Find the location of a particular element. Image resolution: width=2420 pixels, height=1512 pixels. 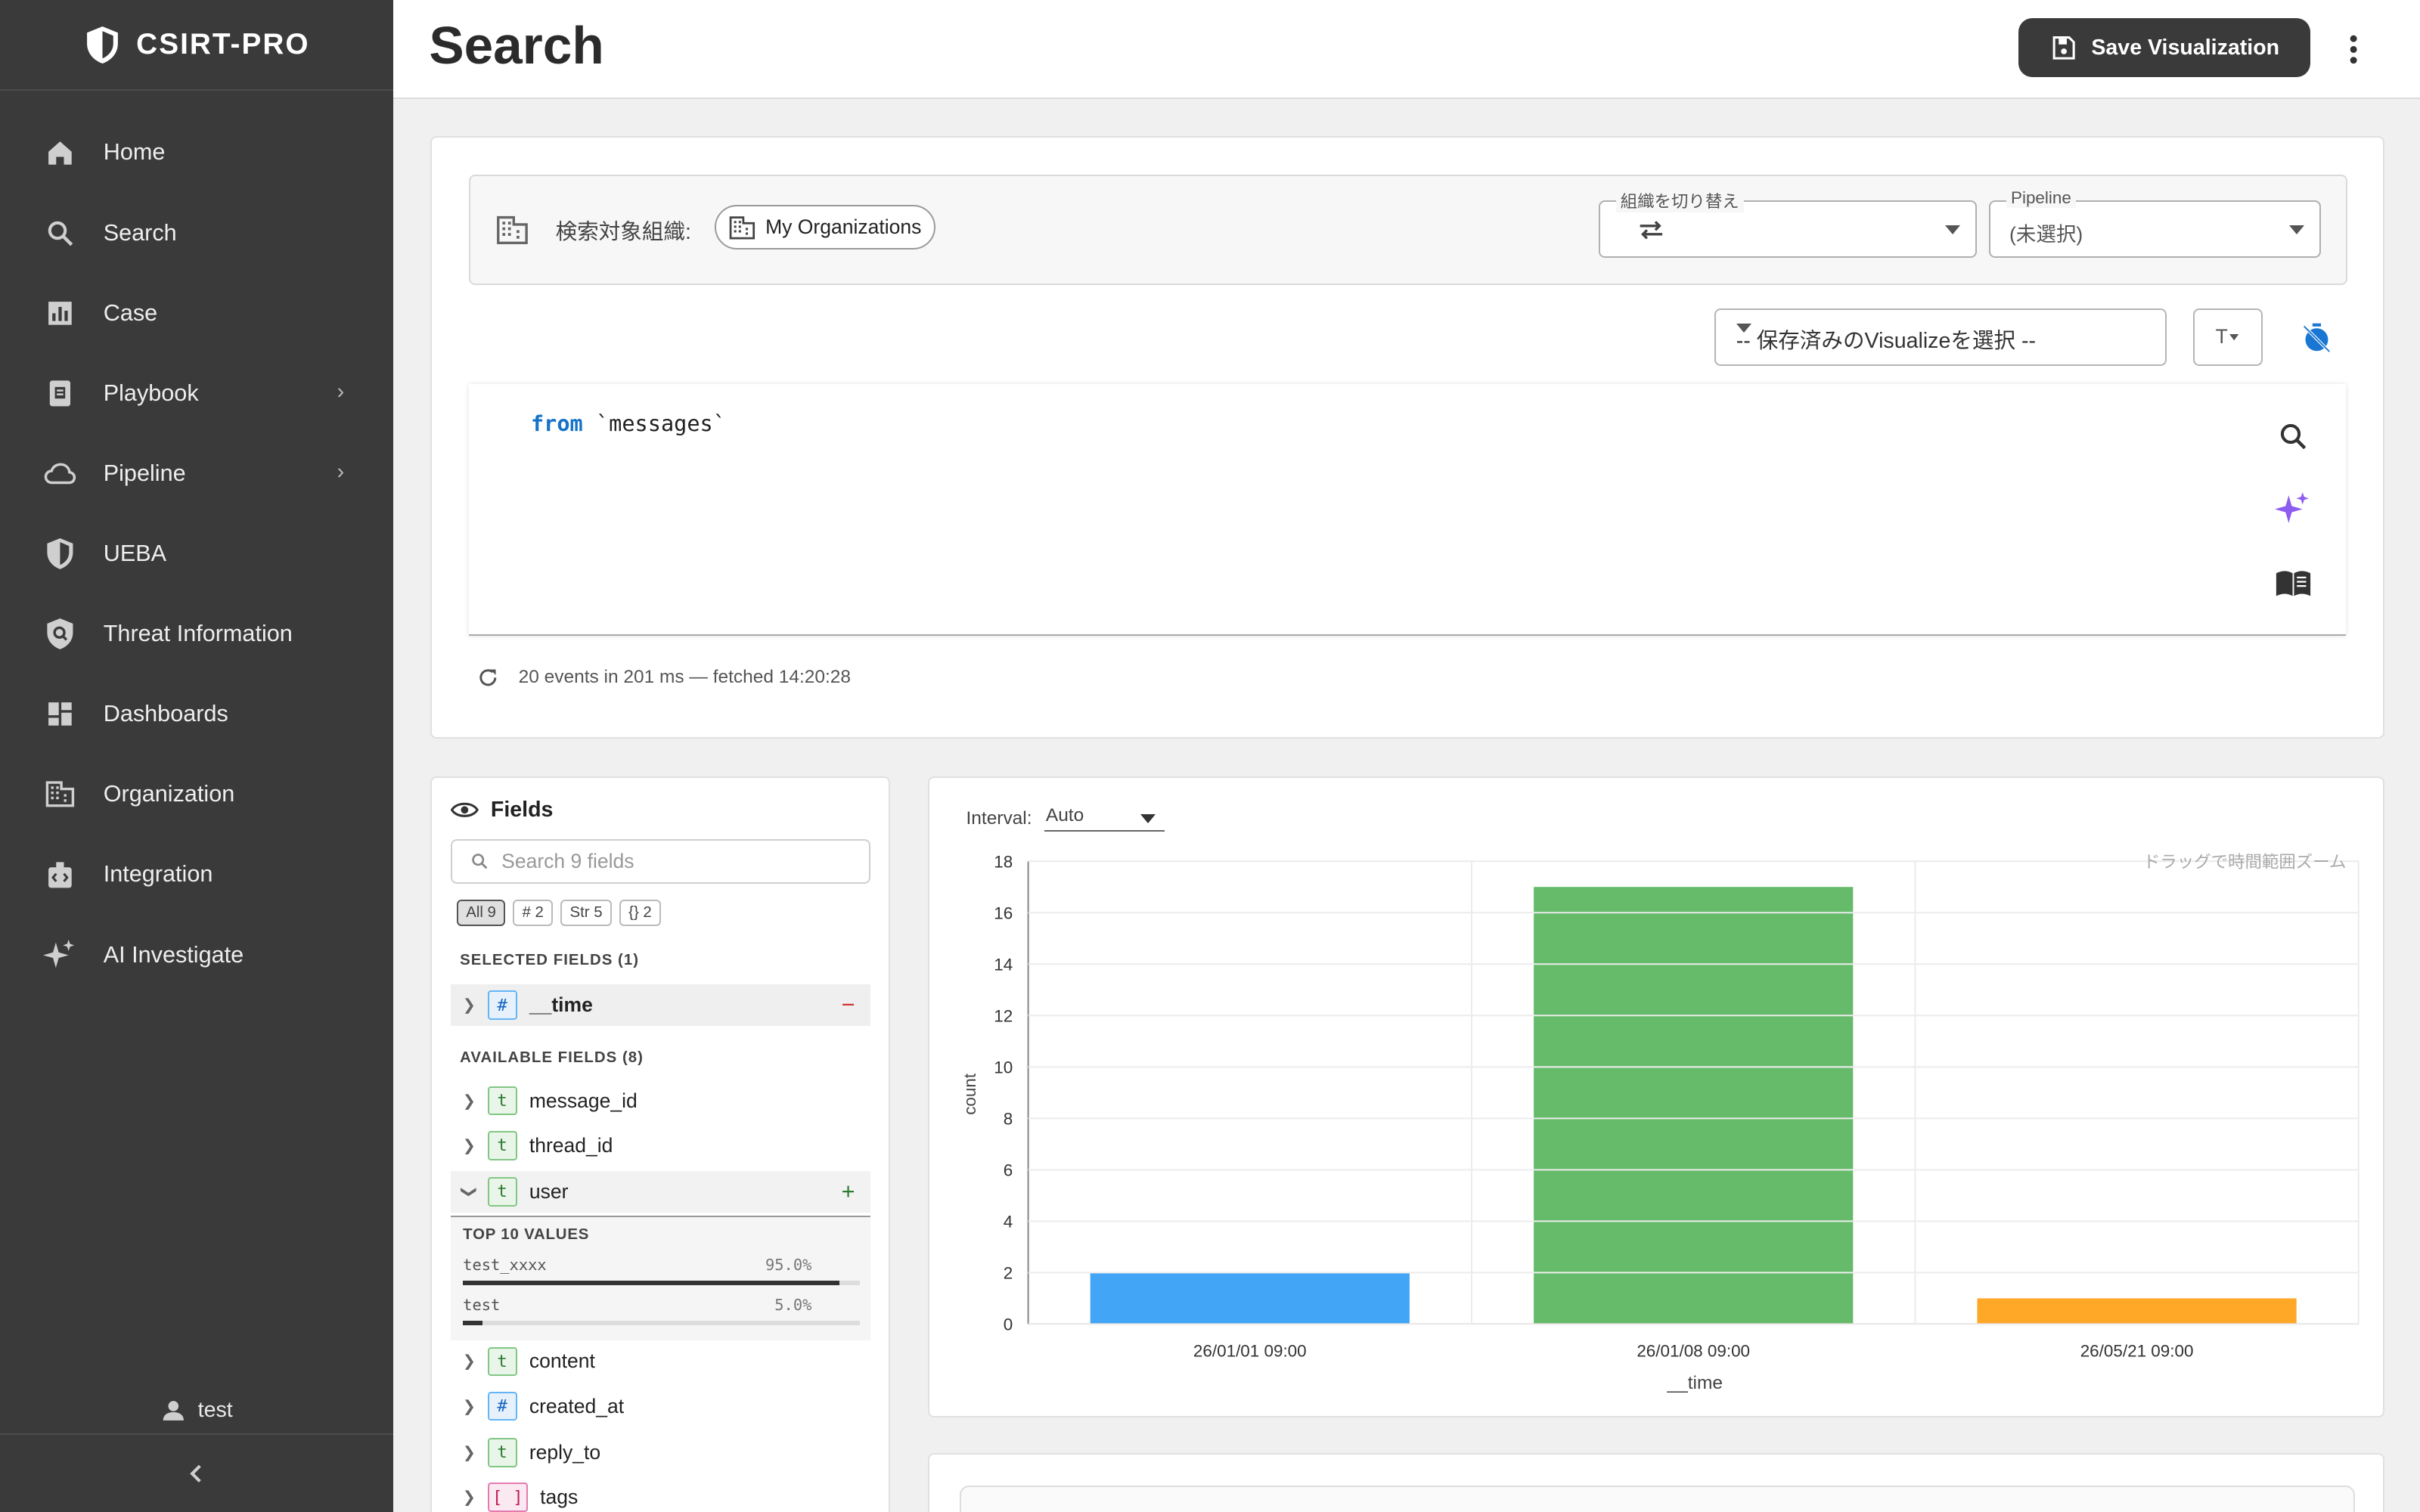

fields-header: Fields is located at coordinates (502, 810).